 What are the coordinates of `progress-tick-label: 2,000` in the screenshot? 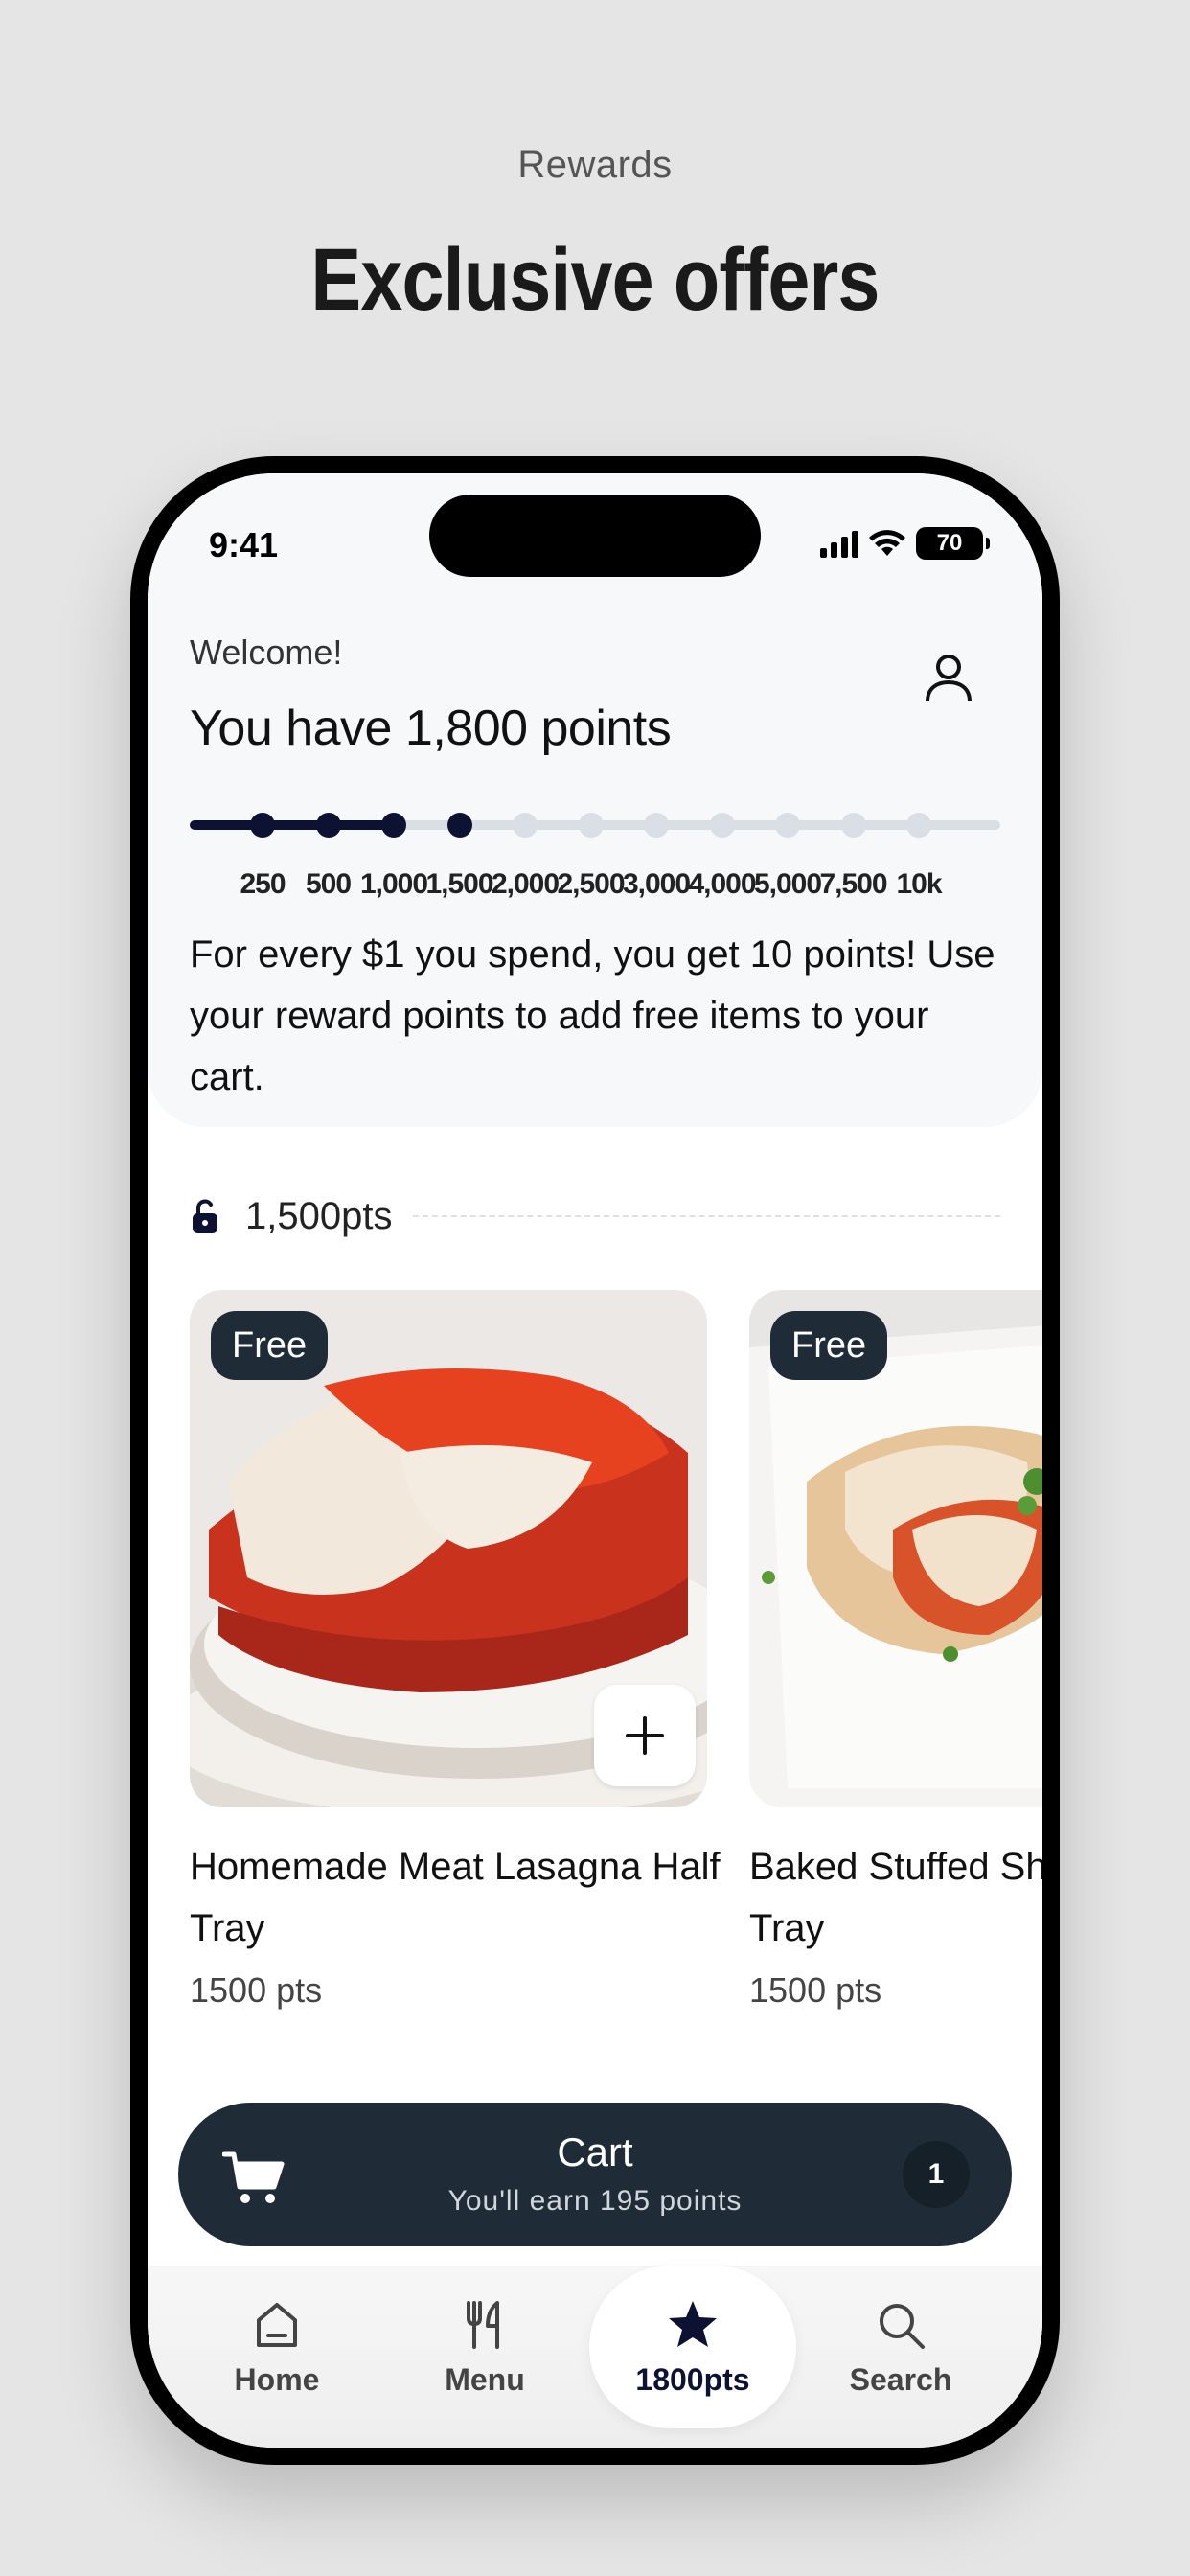 It's located at (526, 884).